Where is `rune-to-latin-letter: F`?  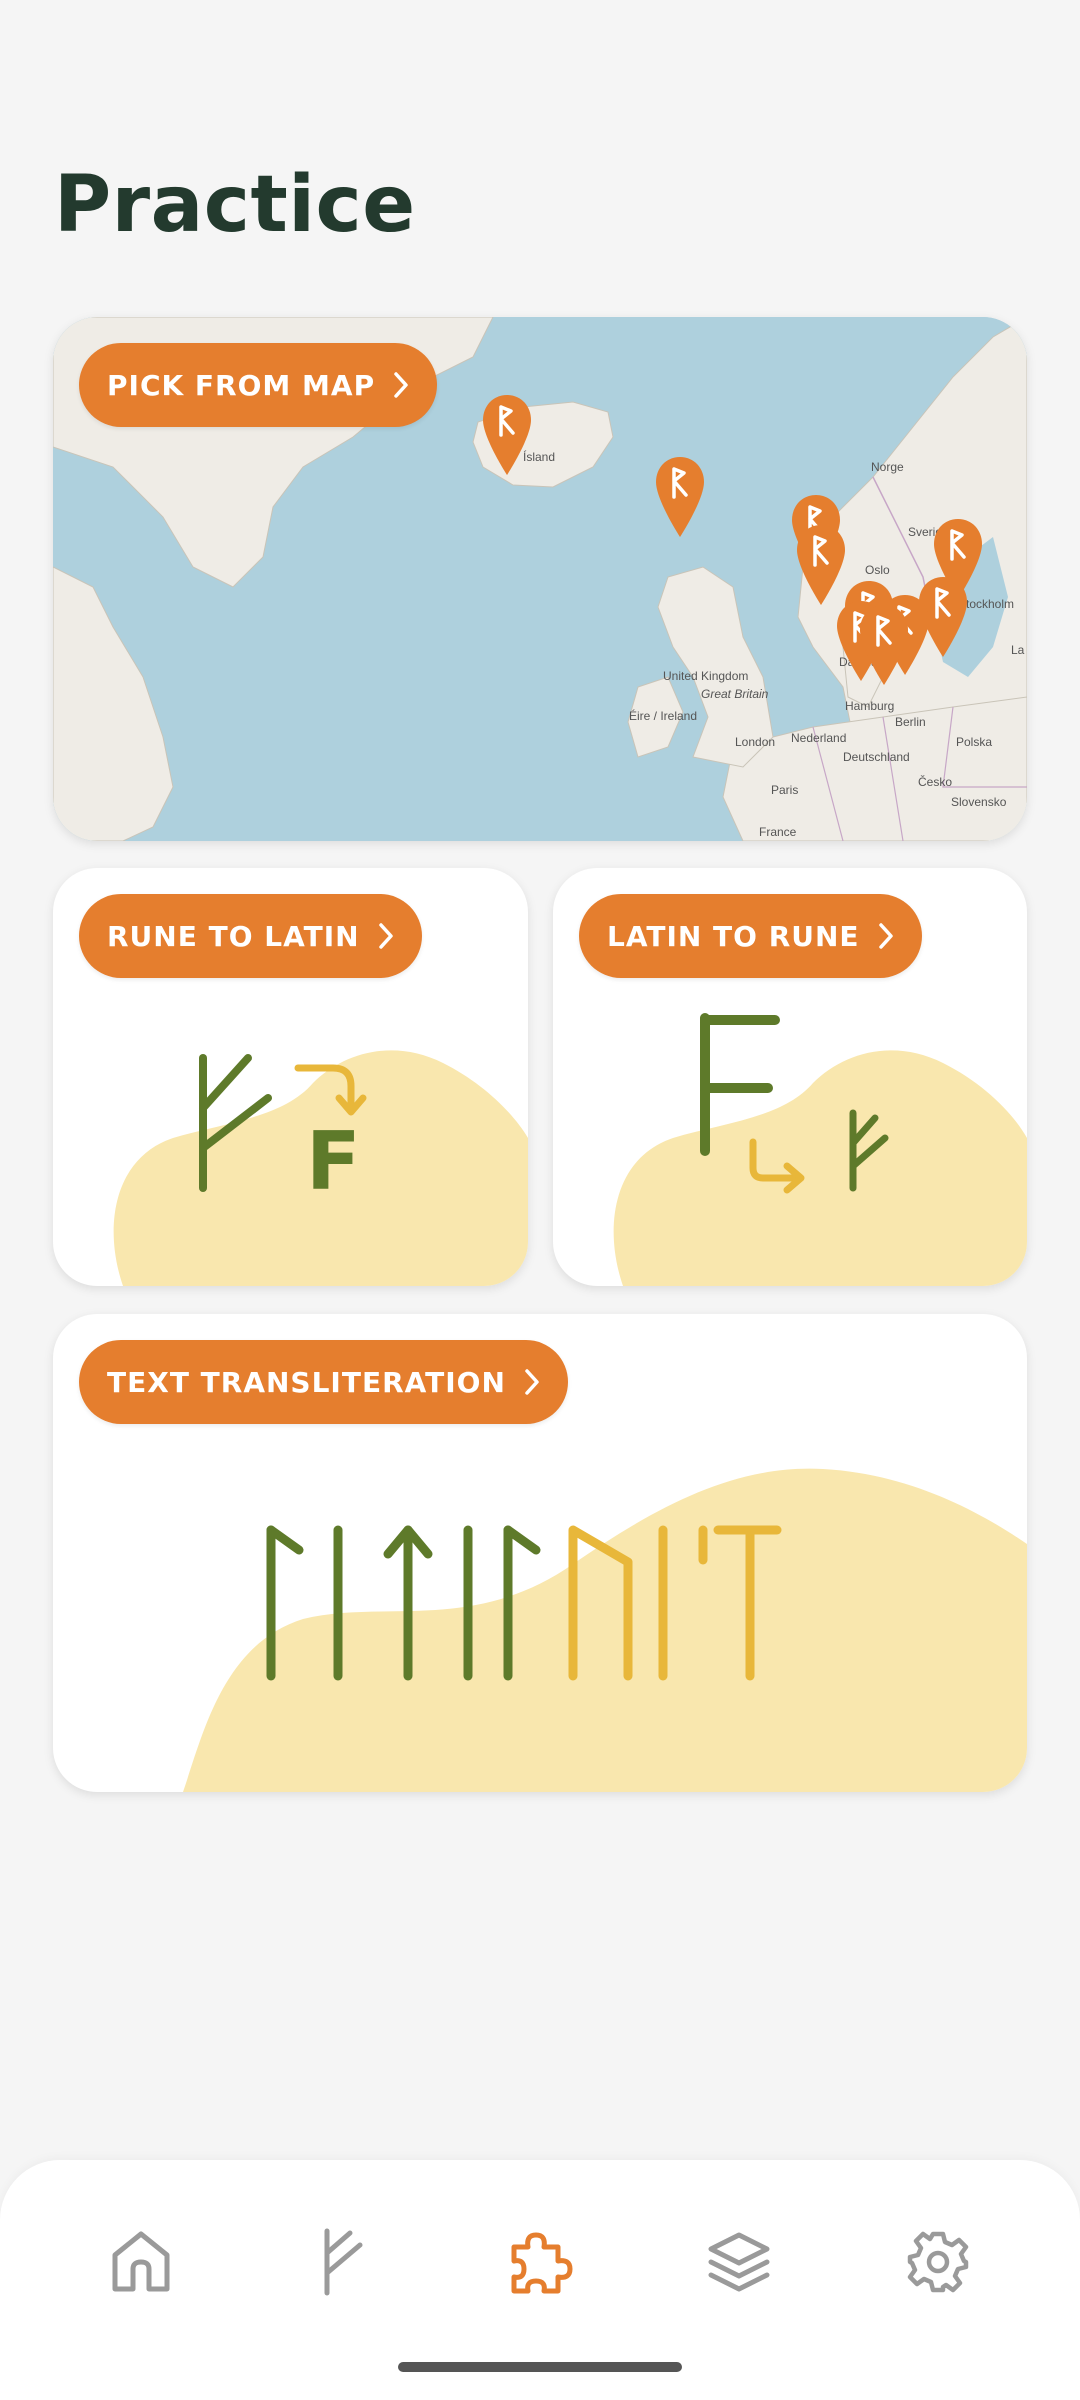
rune-to-latin-letter: F is located at coordinates (333, 1161).